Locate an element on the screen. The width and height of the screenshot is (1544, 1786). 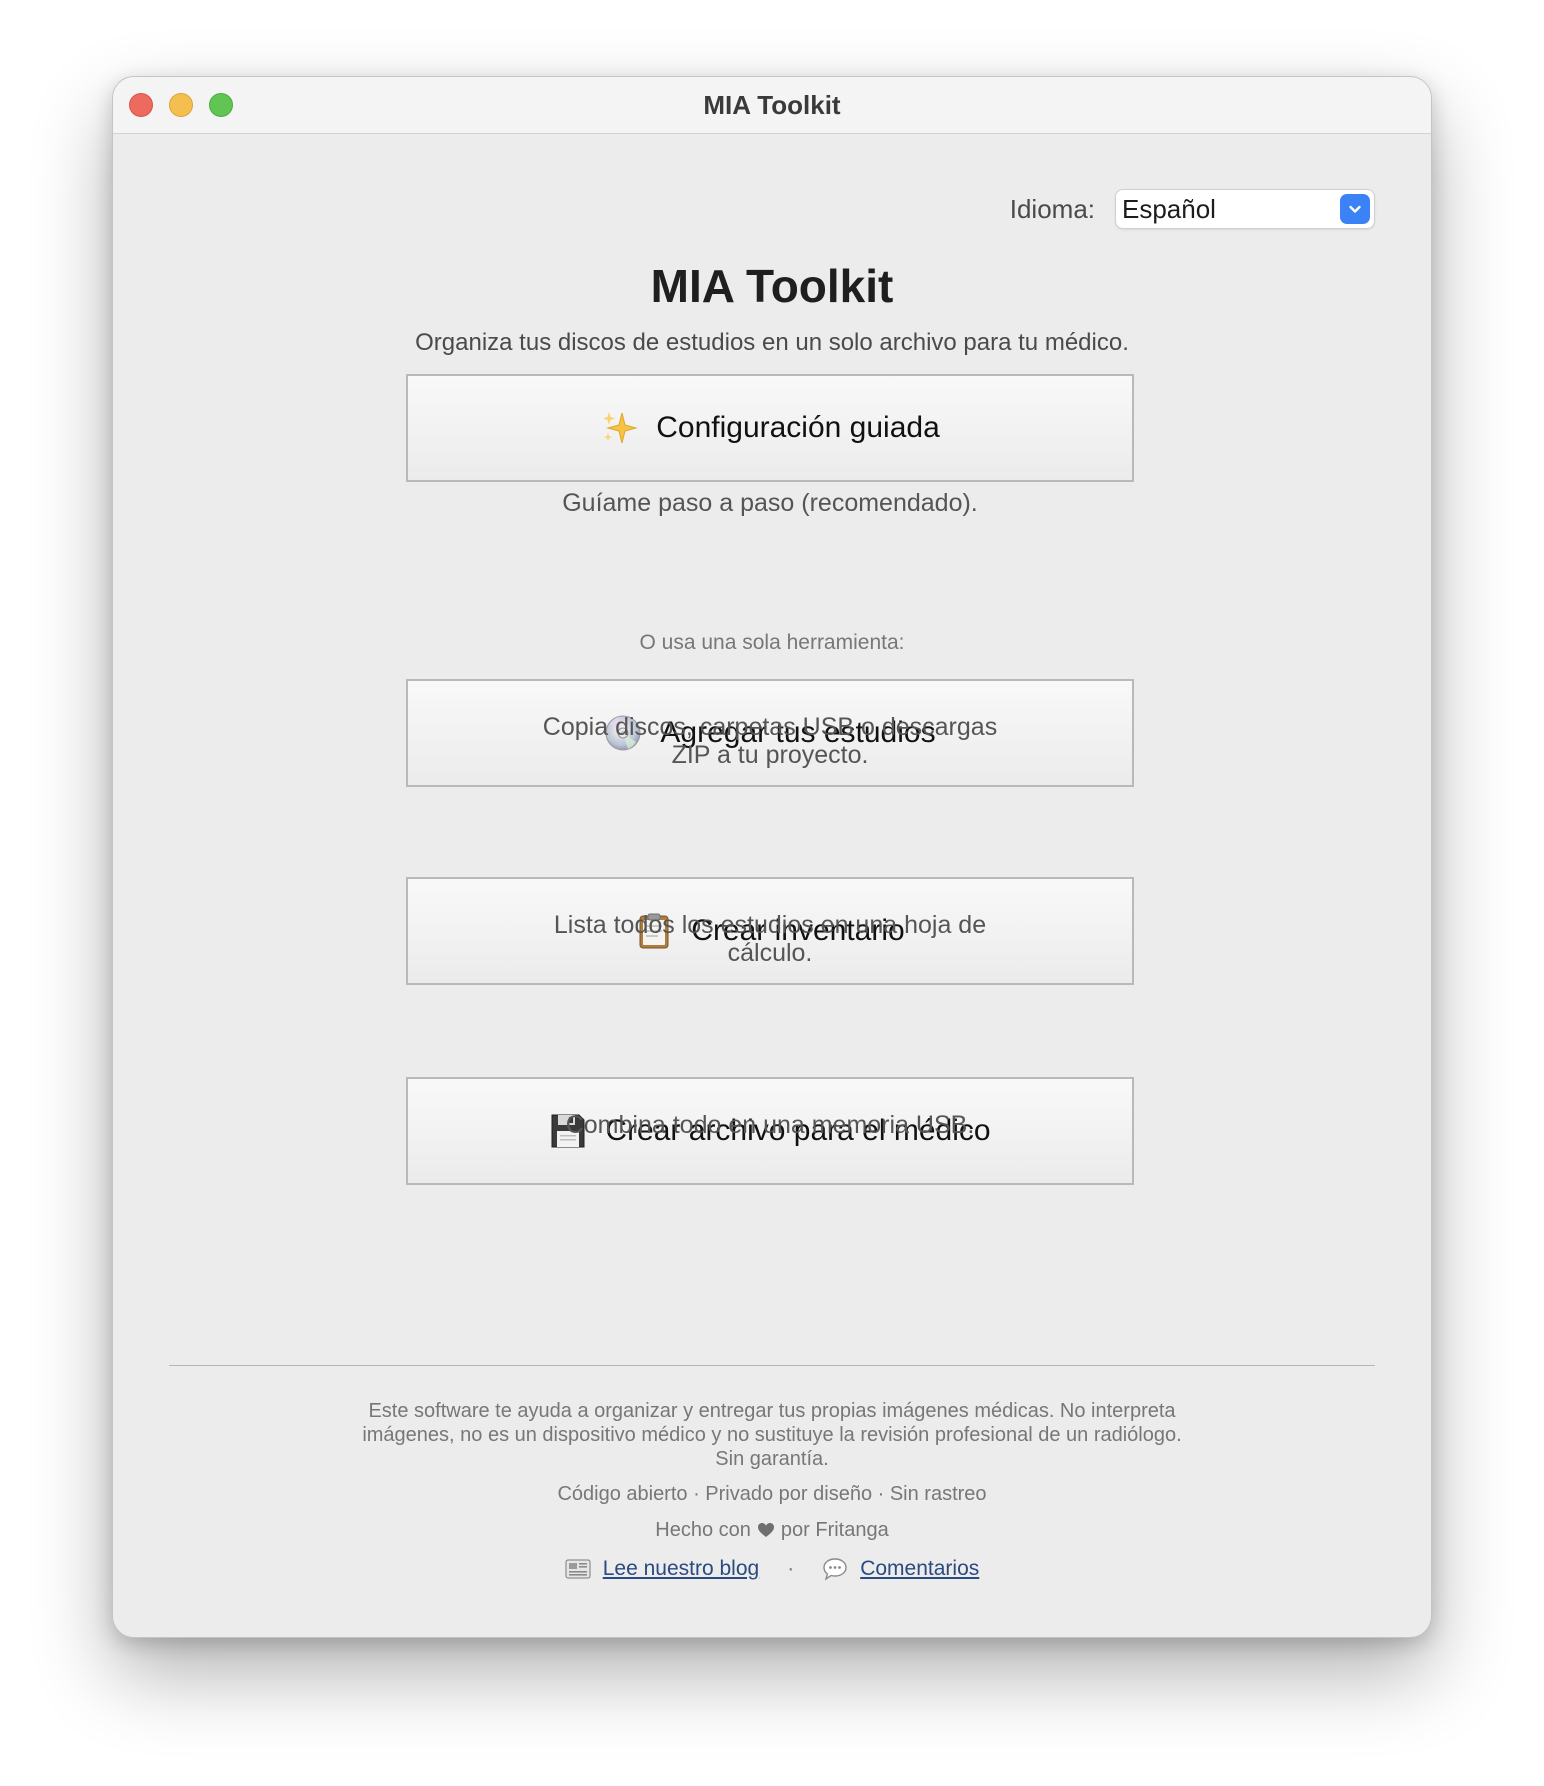
made-with-prefix: Hecho con is located at coordinates (703, 1530).